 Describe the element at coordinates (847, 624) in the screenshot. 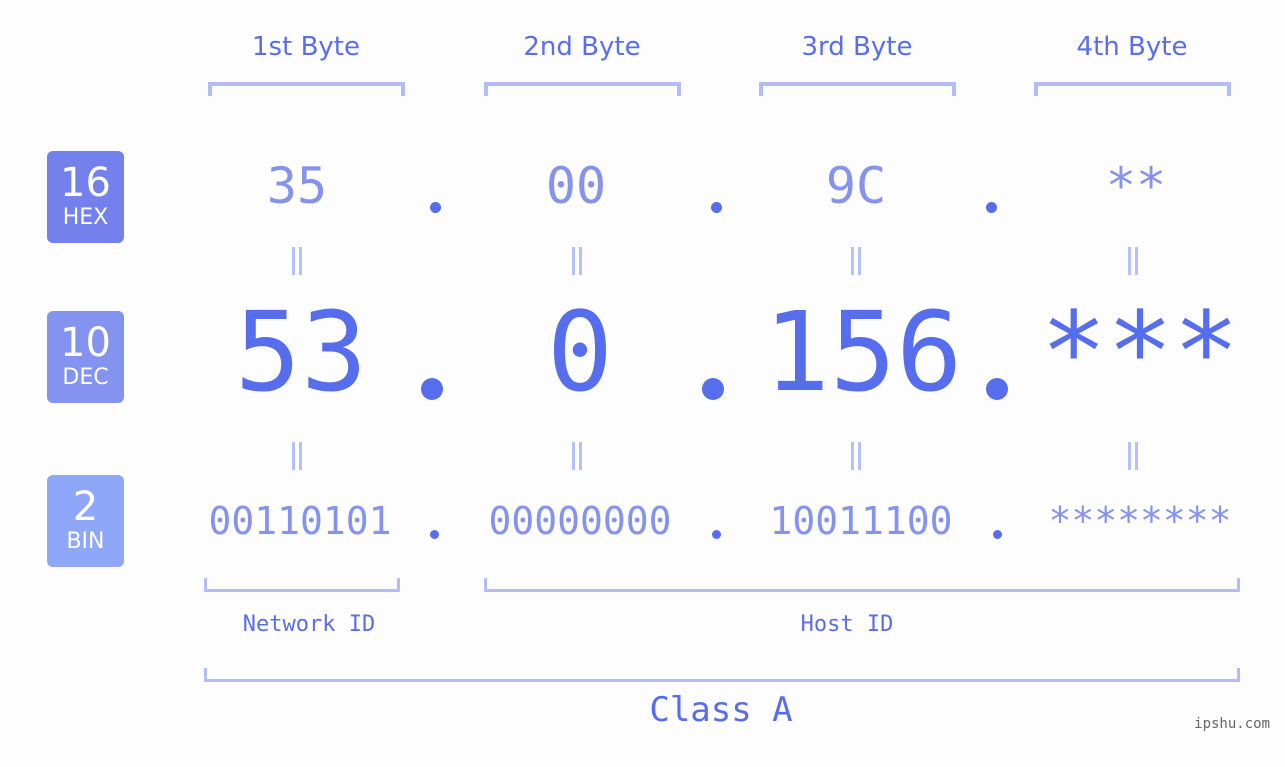

I see `host-id-label: Host ID` at that location.